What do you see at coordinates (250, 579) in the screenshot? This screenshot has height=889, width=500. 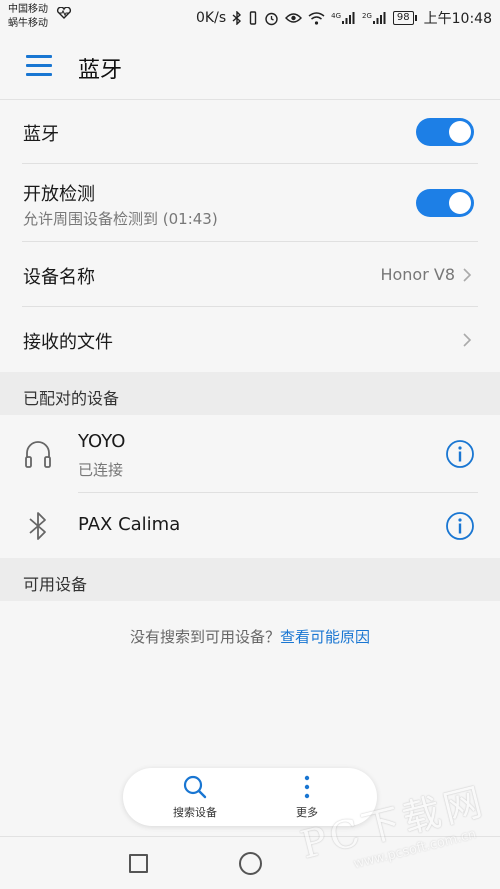 I see `available-devices-header: 可用设备` at bounding box center [250, 579].